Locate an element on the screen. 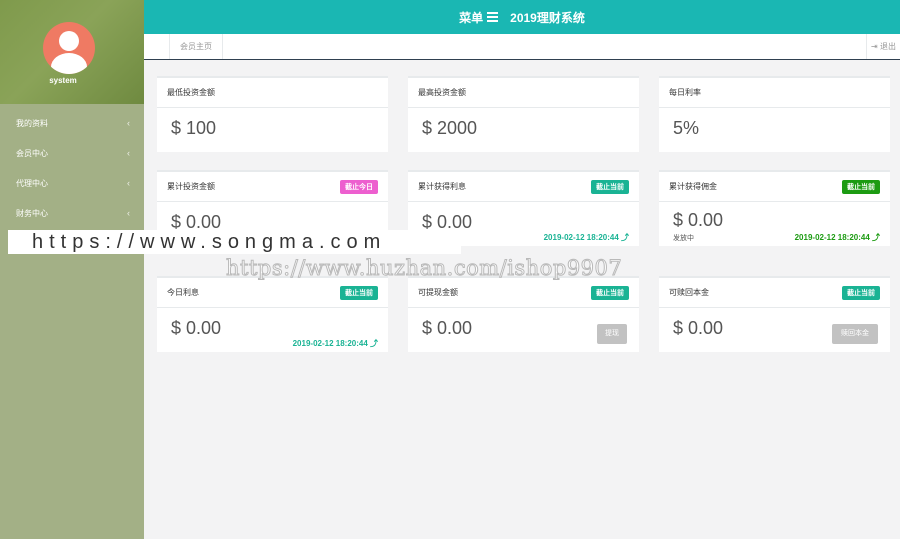 Image resolution: width=900 pixels, height=539 pixels. card-title: 可提现金额 is located at coordinates (438, 292).